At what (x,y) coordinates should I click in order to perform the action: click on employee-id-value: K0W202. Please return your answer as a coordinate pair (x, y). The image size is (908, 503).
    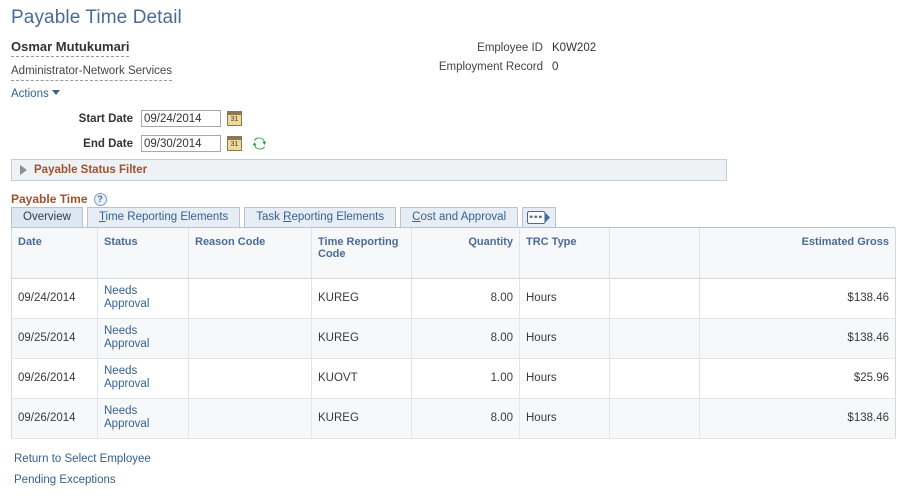
    Looking at the image, I should click on (574, 48).